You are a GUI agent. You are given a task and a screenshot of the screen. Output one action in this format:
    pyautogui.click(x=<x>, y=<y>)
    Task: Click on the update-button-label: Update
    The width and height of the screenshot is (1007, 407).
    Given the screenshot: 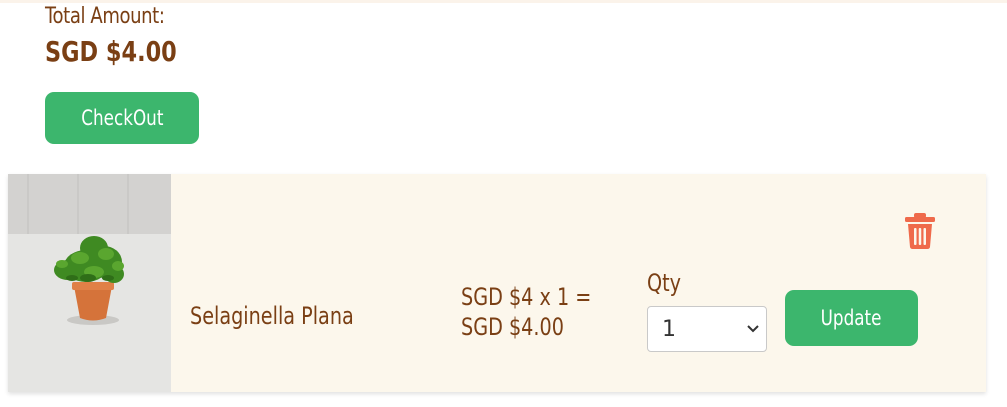 What is the action you would take?
    pyautogui.click(x=851, y=318)
    